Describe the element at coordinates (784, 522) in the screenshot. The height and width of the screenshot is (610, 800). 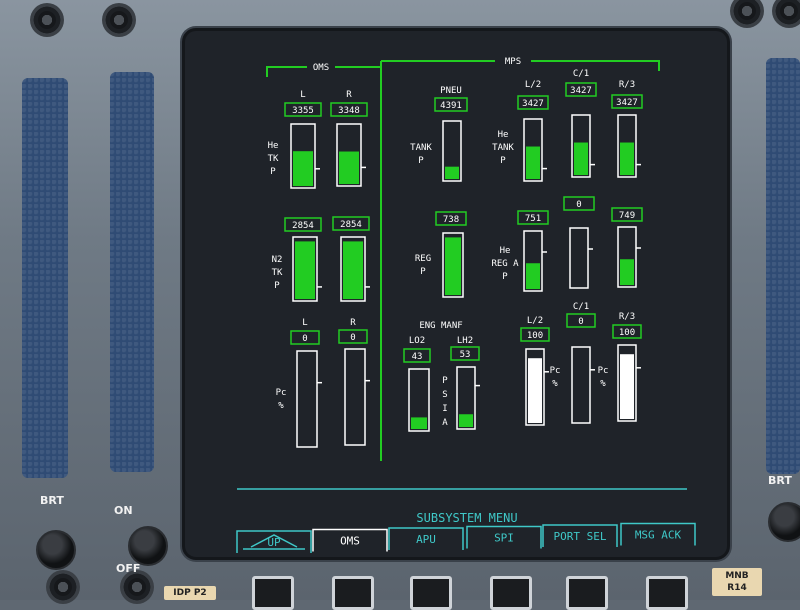
I see `brightness-knob-right` at that location.